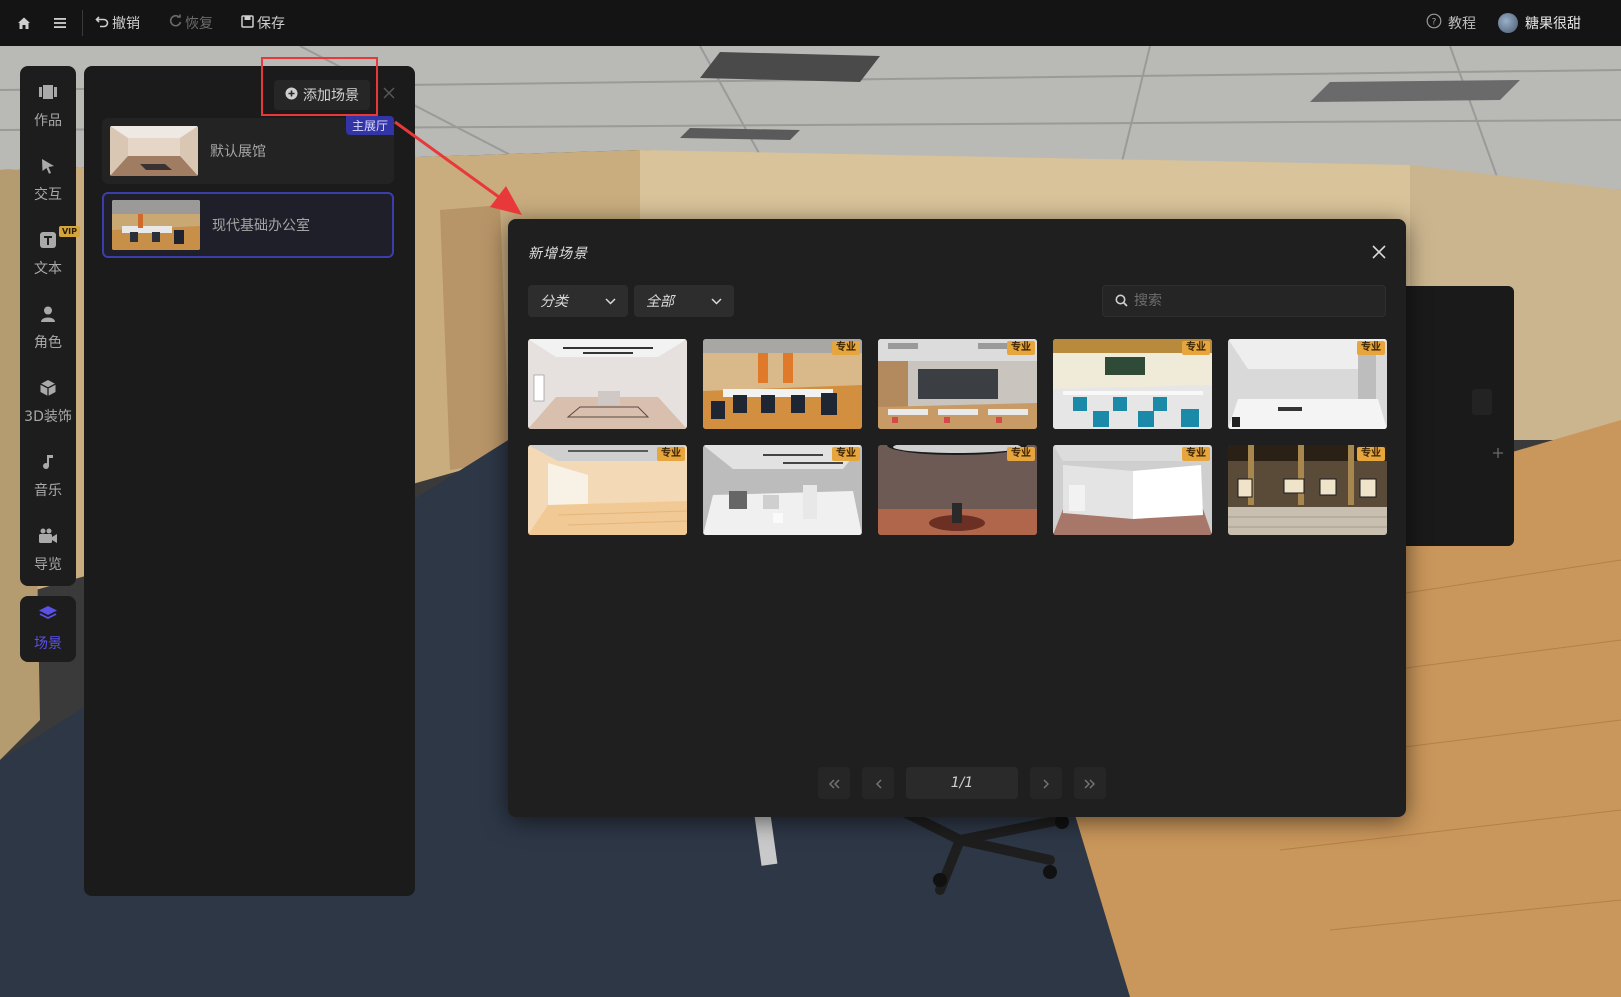 This screenshot has height=997, width=1621. I want to click on sidebar-item-label: 场景, so click(48, 644).